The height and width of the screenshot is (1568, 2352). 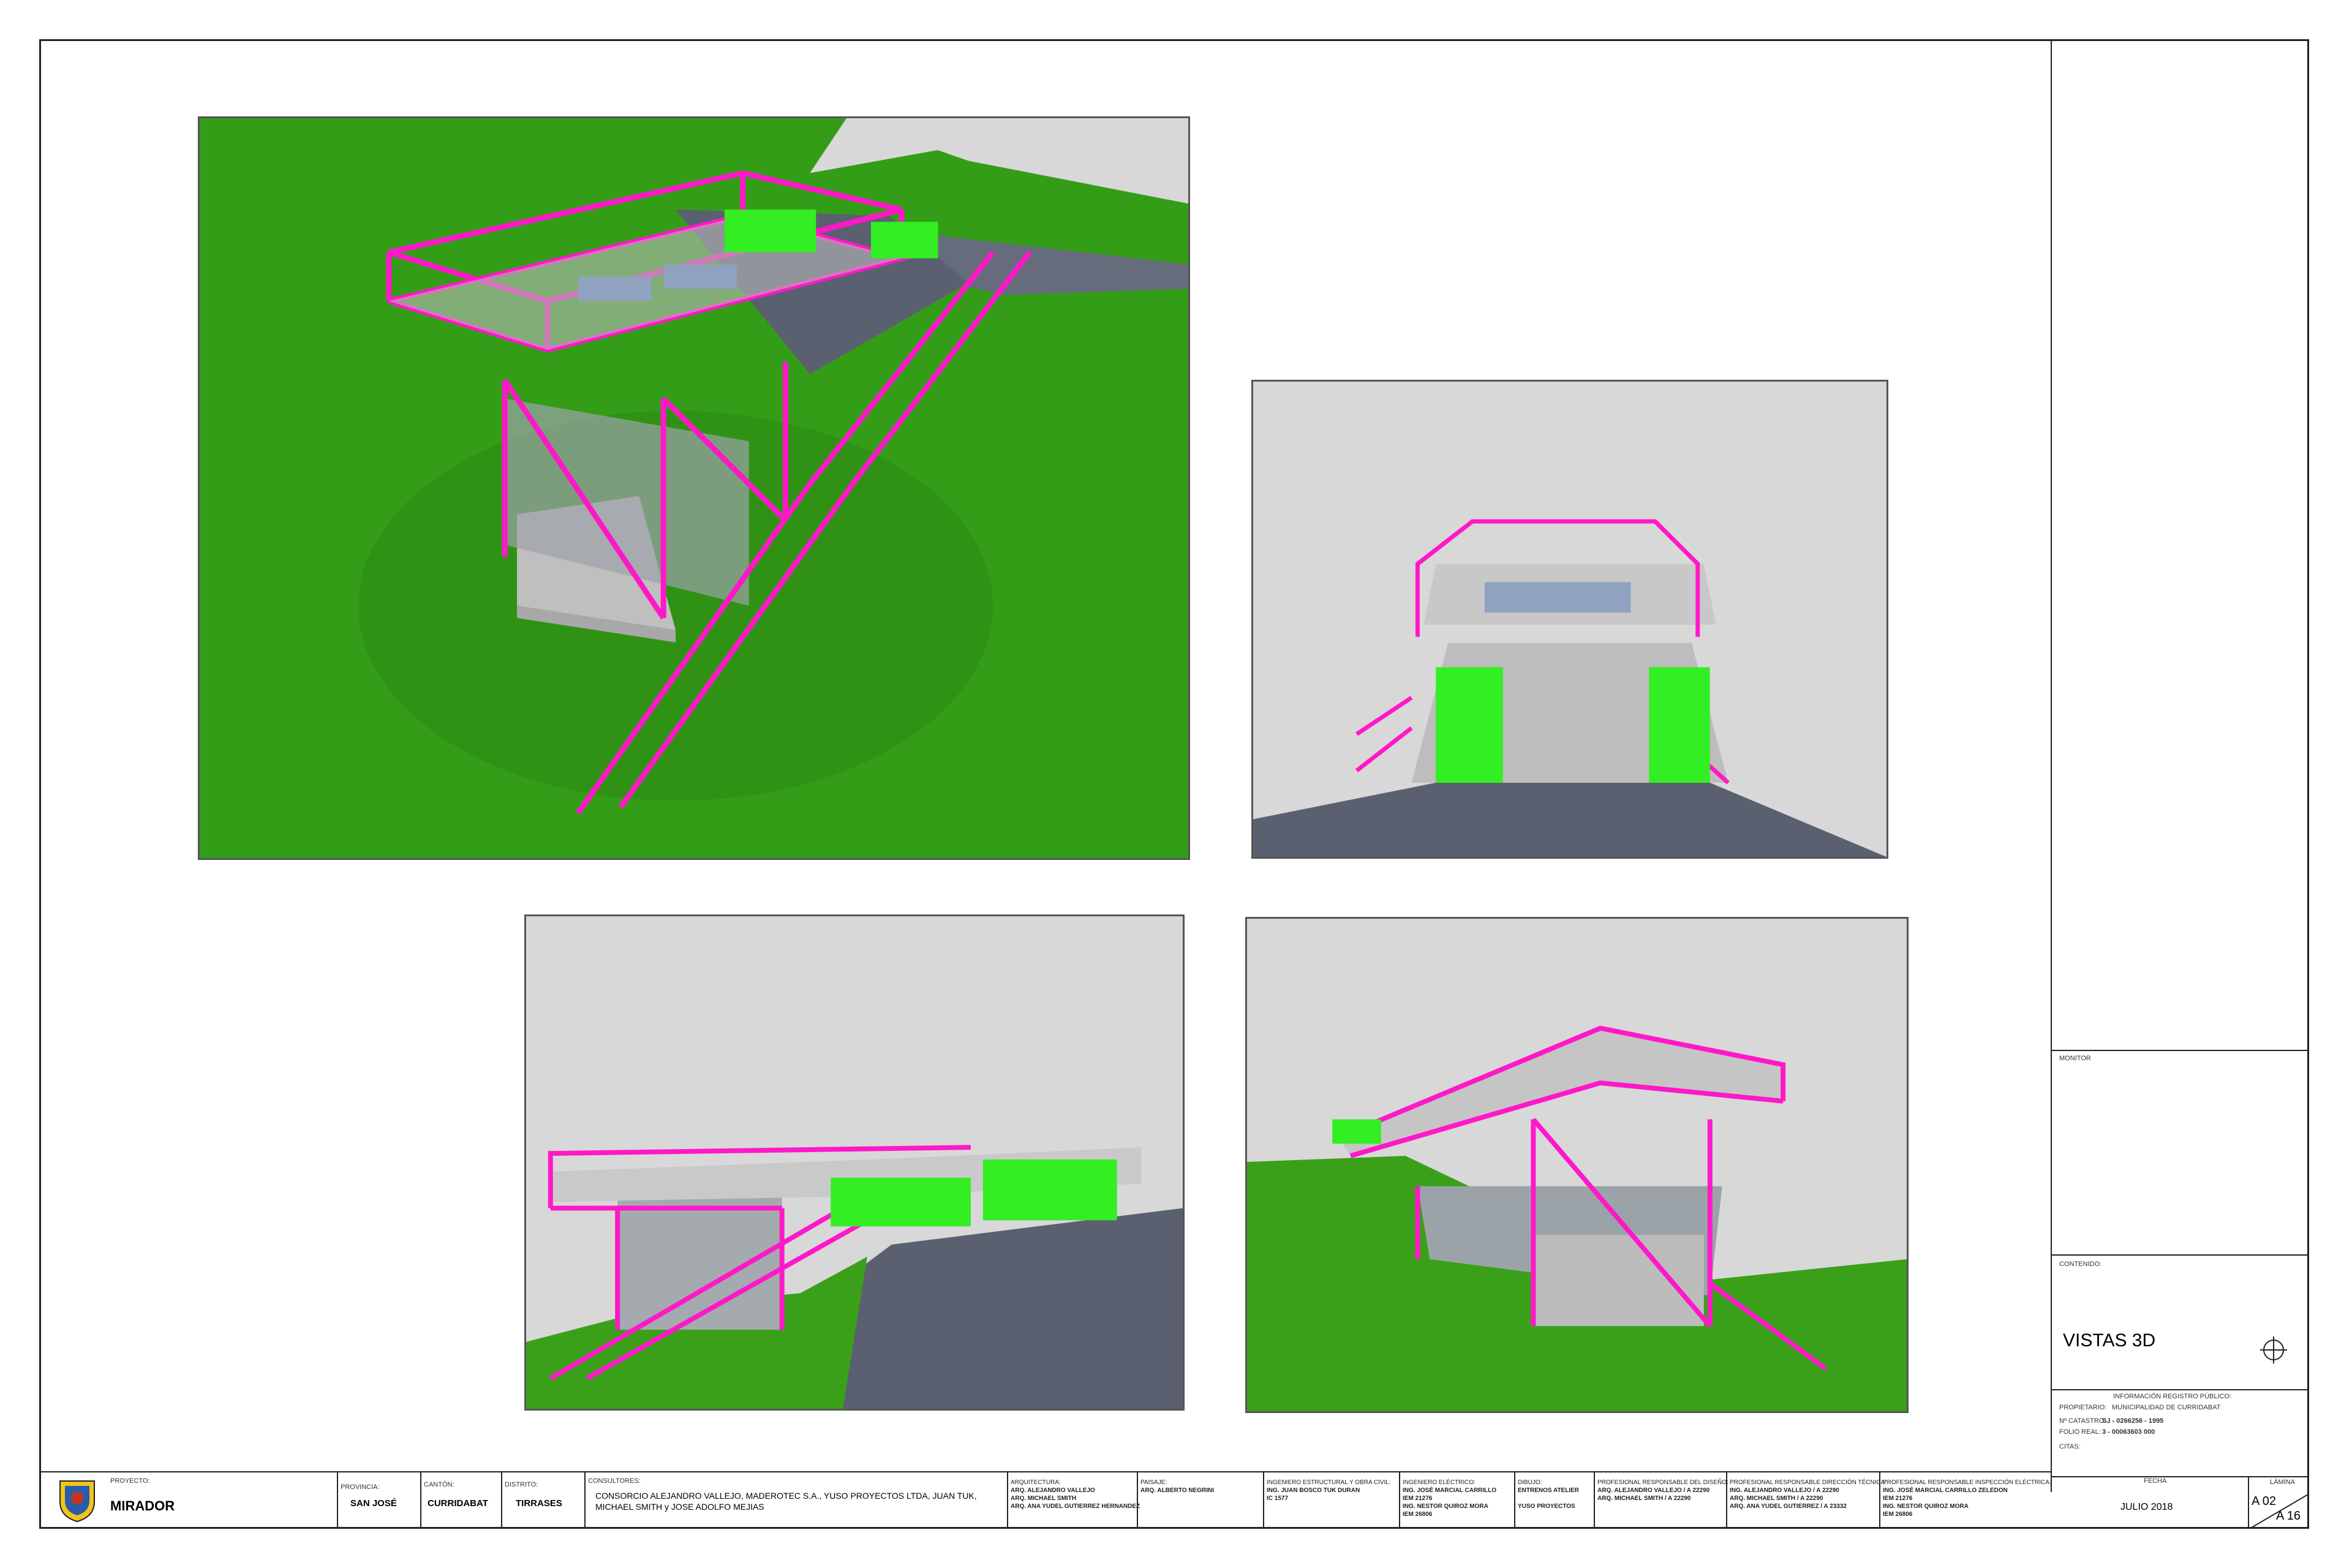 What do you see at coordinates (2052, 766) in the screenshot?
I see `side-panel-divider` at bounding box center [2052, 766].